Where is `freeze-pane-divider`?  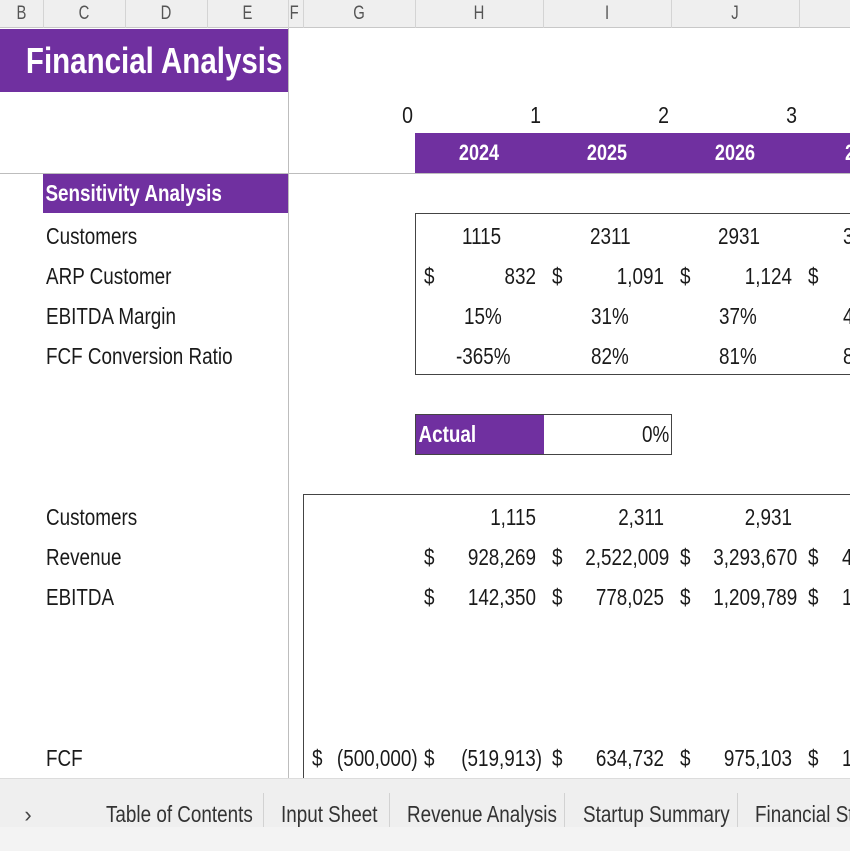
freeze-pane-divider is located at coordinates (288, 404).